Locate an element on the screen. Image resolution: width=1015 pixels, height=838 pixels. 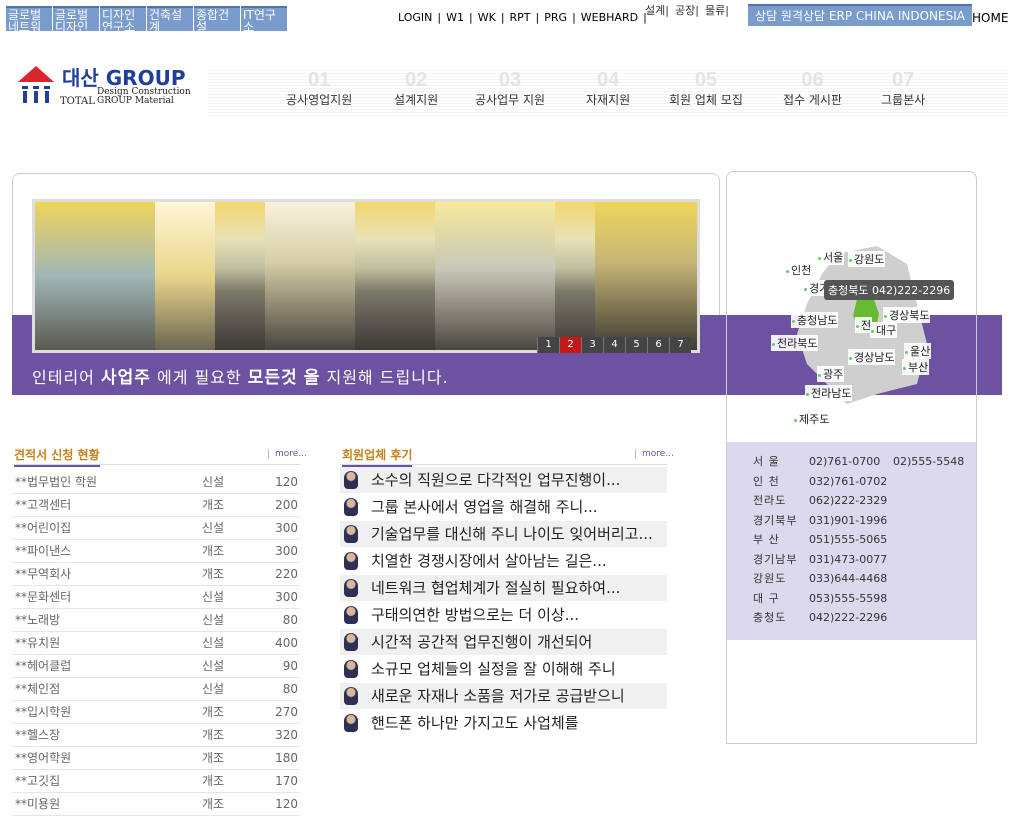
contact-region: 서 울 is located at coordinates (766, 461).